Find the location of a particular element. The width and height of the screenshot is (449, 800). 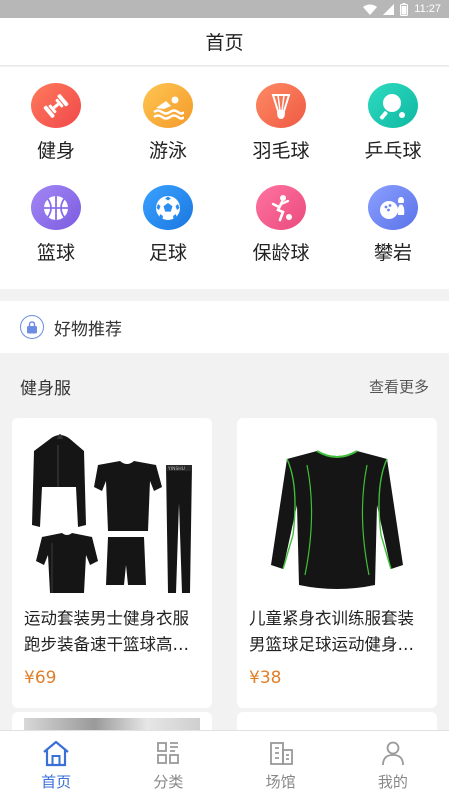

tab-label: 分类 is located at coordinates (168, 782).